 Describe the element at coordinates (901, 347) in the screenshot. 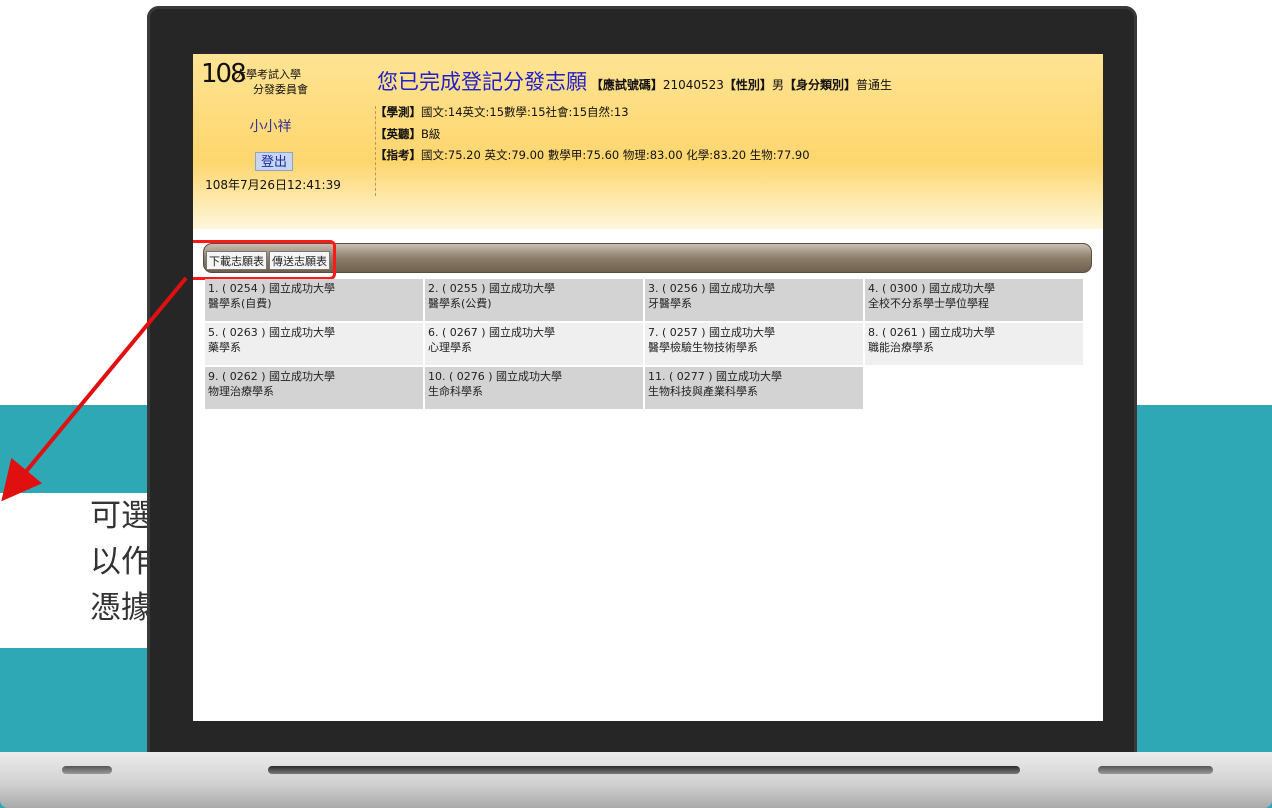

I see `choice-dept: 職能治療學系` at that location.